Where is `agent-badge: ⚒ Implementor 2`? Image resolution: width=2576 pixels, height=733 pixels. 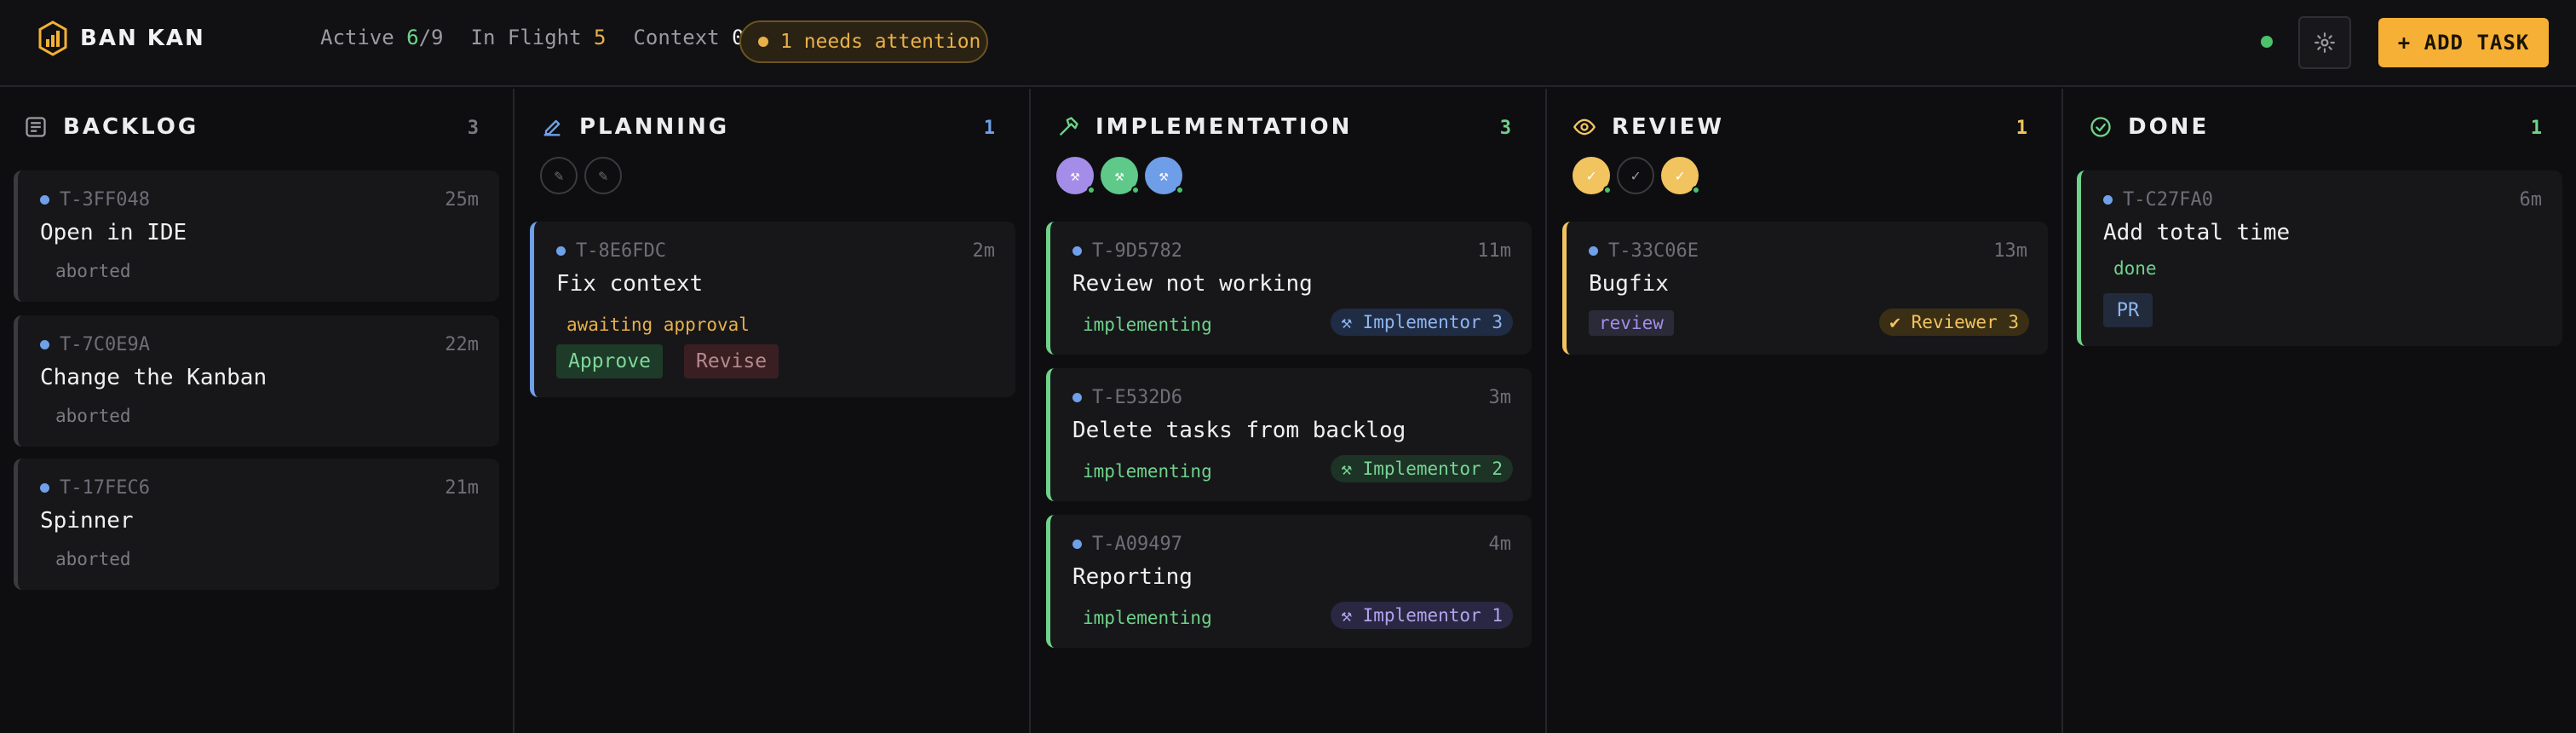
agent-badge: ⚒ Implementor 2 is located at coordinates (1422, 468).